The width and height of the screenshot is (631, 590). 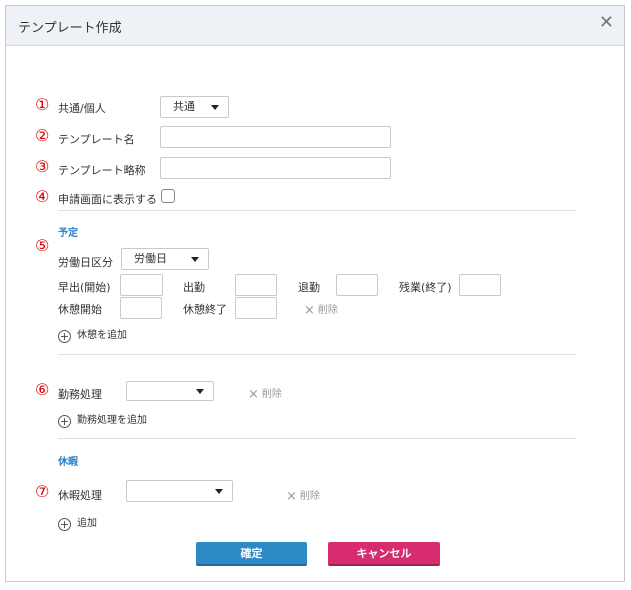 What do you see at coordinates (42, 491) in the screenshot?
I see `marker-7: ⑦` at bounding box center [42, 491].